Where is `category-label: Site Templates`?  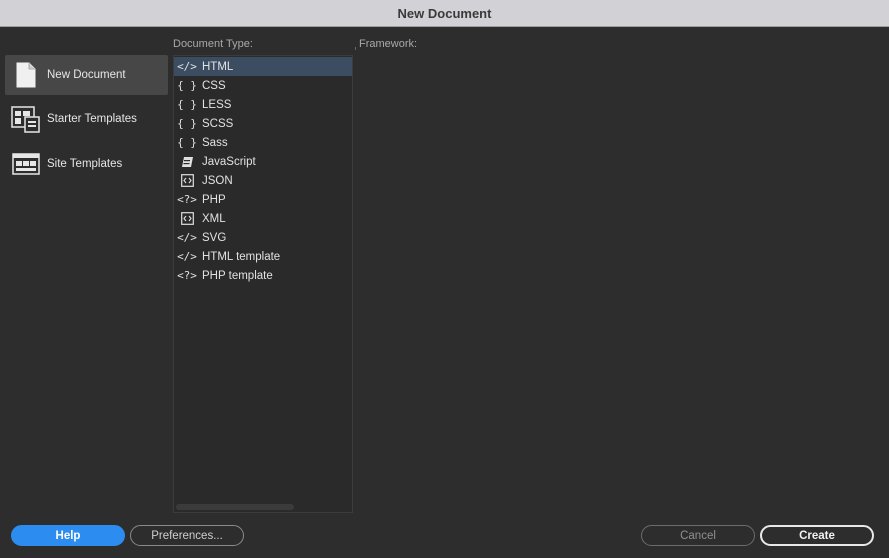
category-label: Site Templates is located at coordinates (85, 164).